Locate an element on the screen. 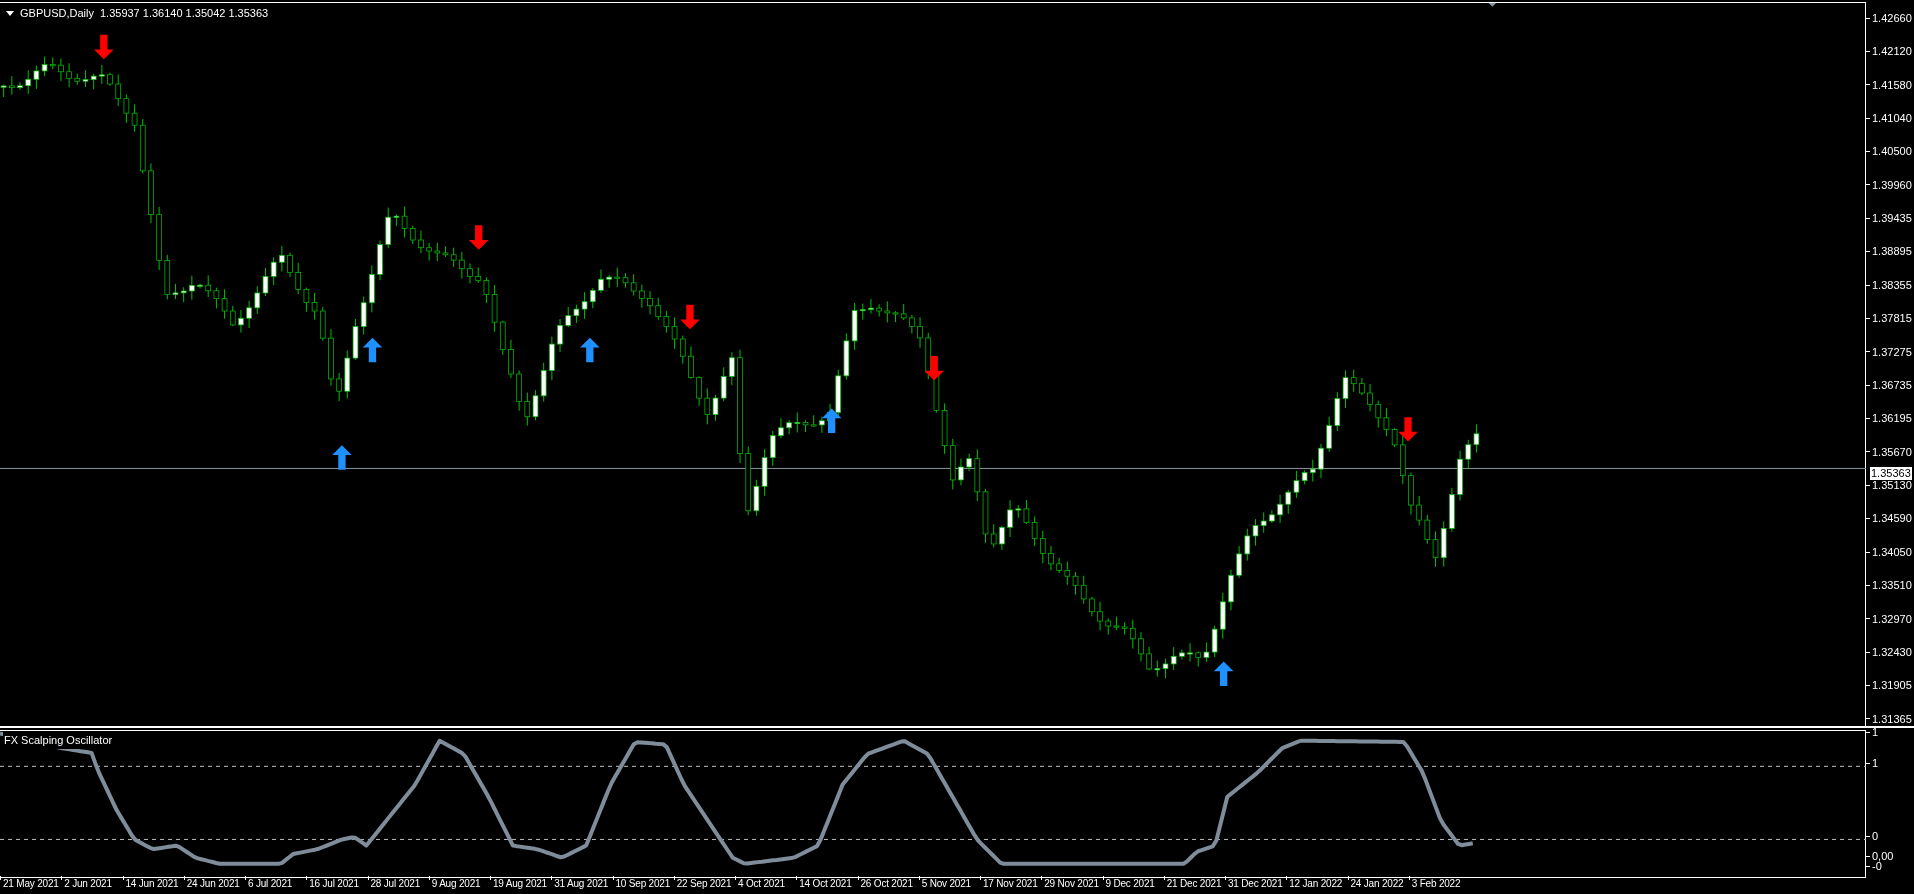  price-label: 1.36735 is located at coordinates (1892, 385).